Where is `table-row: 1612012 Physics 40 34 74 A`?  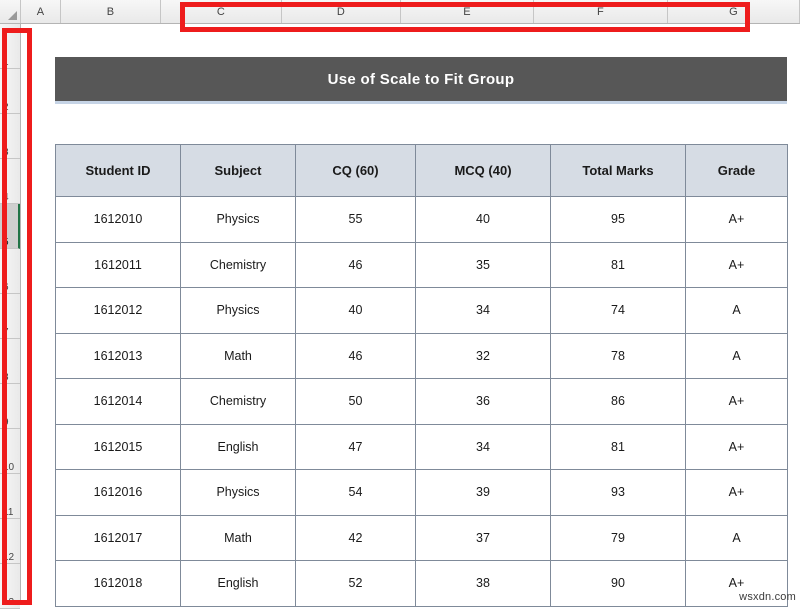 table-row: 1612012 Physics 40 34 74 A is located at coordinates (421, 310).